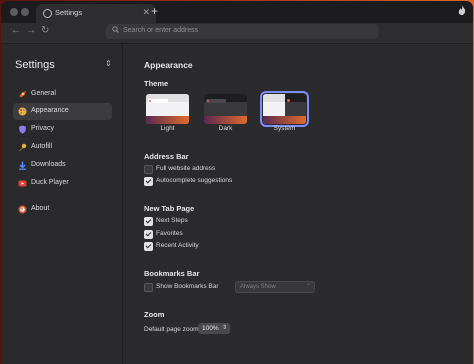 This screenshot has width=474, height=364. I want to click on sidebar-item-label: About, so click(40, 208).